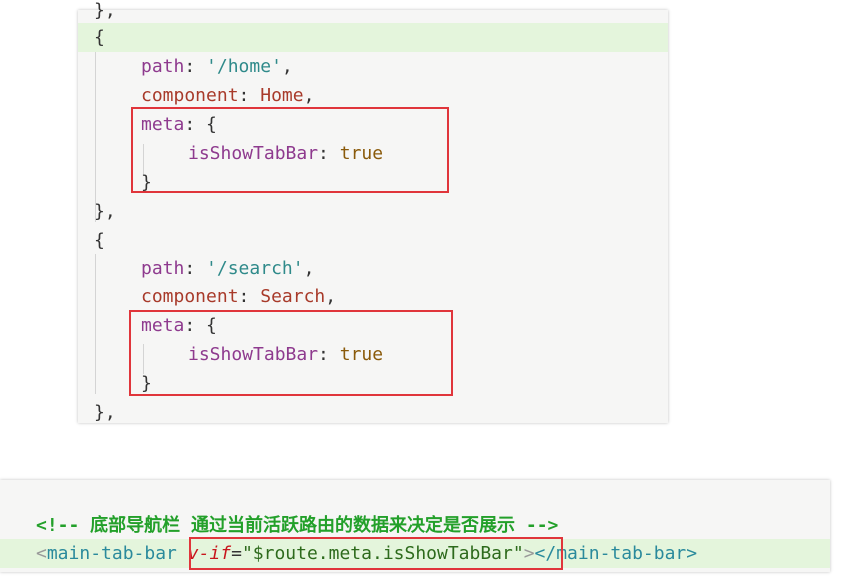 The image size is (845, 579). What do you see at coordinates (290, 150) in the screenshot?
I see `annotation-box-meta-home` at bounding box center [290, 150].